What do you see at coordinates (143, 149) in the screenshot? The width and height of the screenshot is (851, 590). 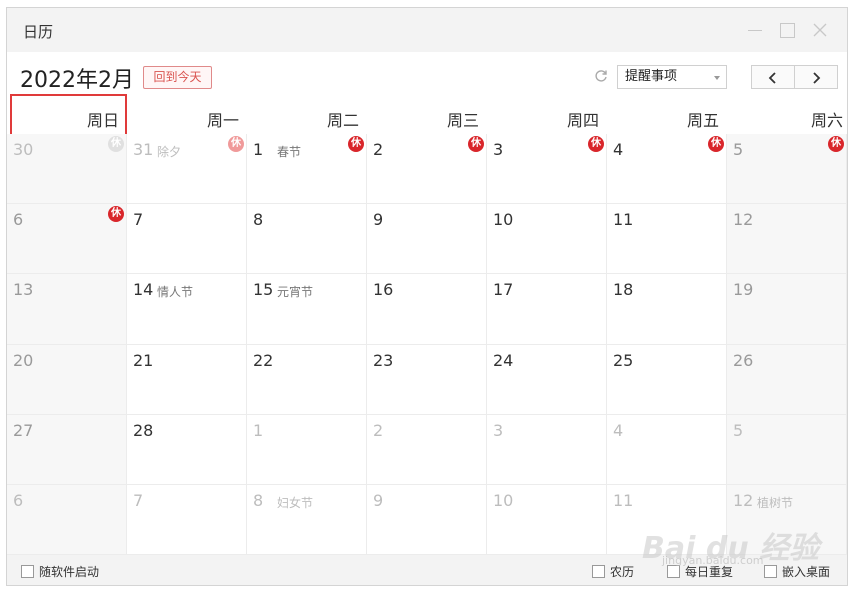 I see `day-number: 31` at bounding box center [143, 149].